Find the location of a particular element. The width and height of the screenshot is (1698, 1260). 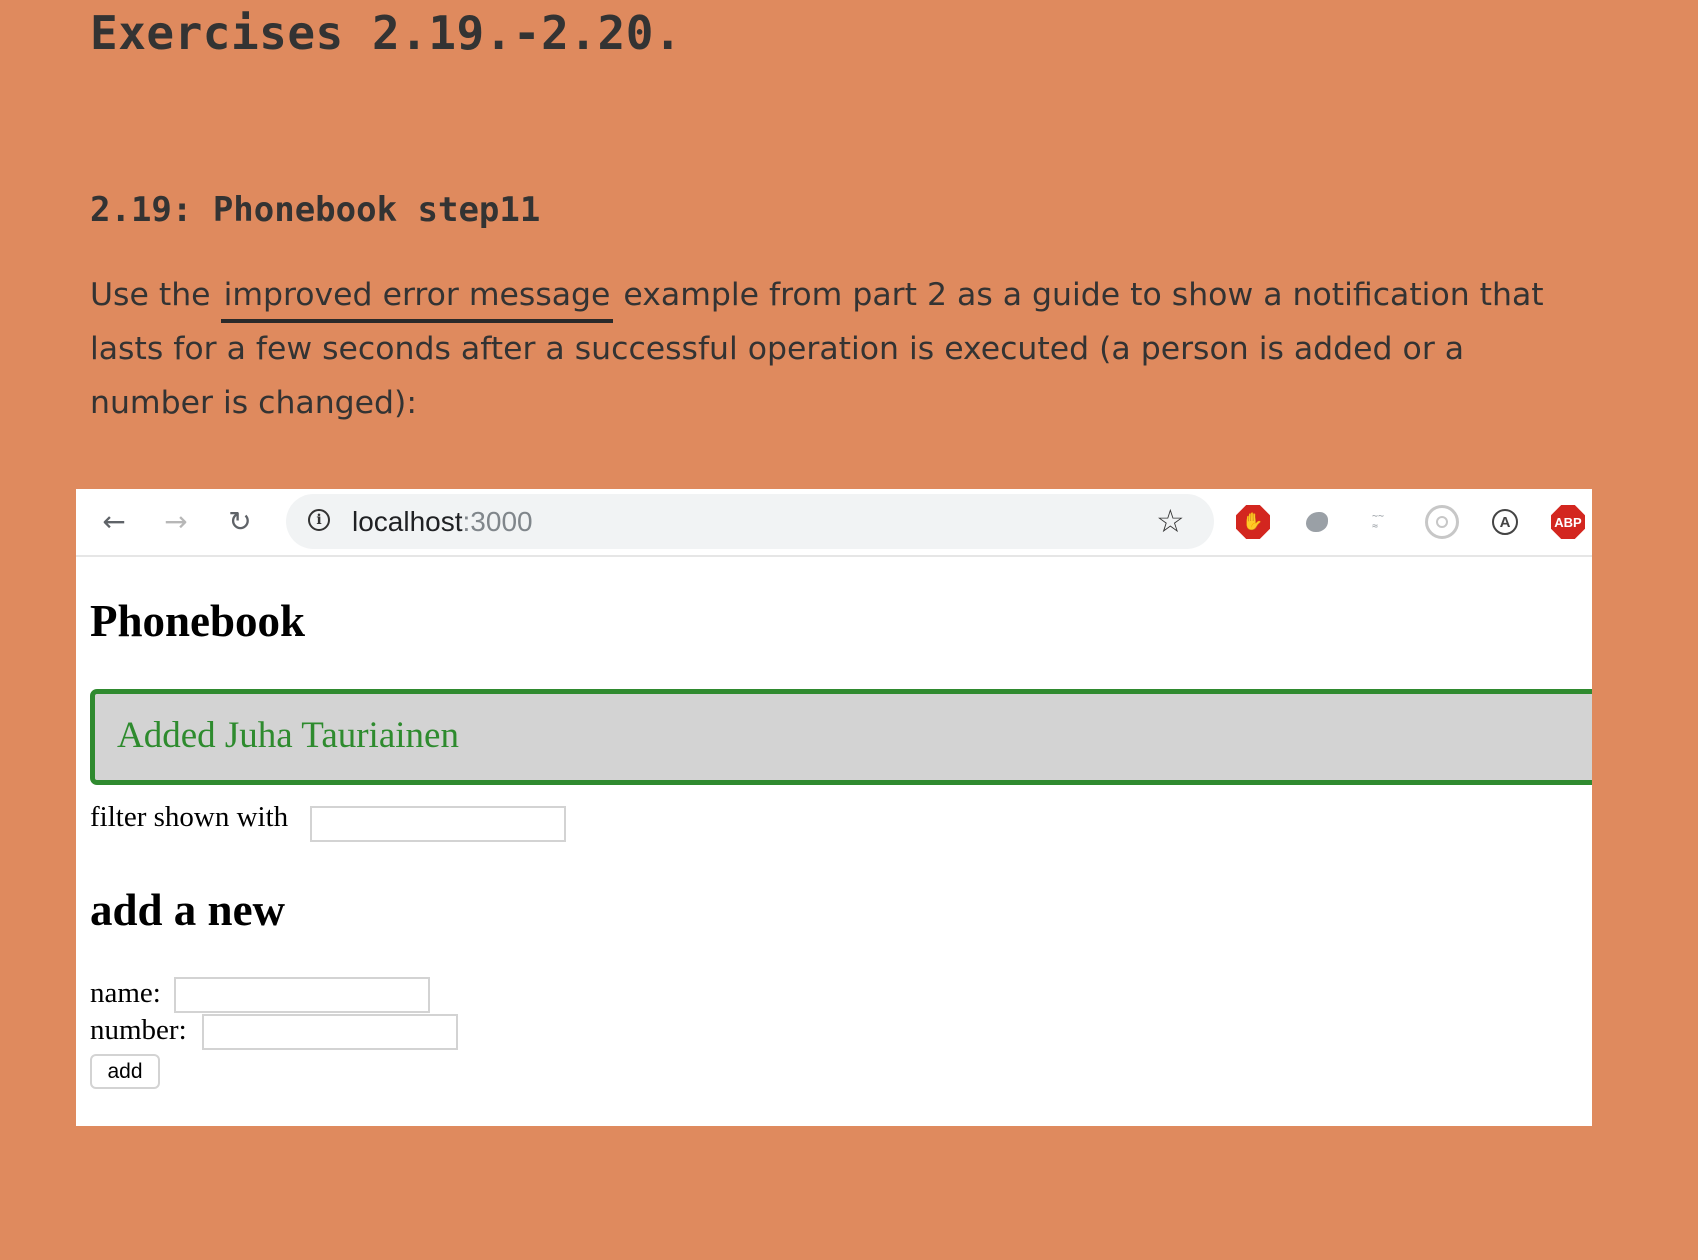

browser-toolbar: ← → ↻ i localhost:3000 ☆ ✋ ∼∼ ≈ A ABP is located at coordinates (834, 523).